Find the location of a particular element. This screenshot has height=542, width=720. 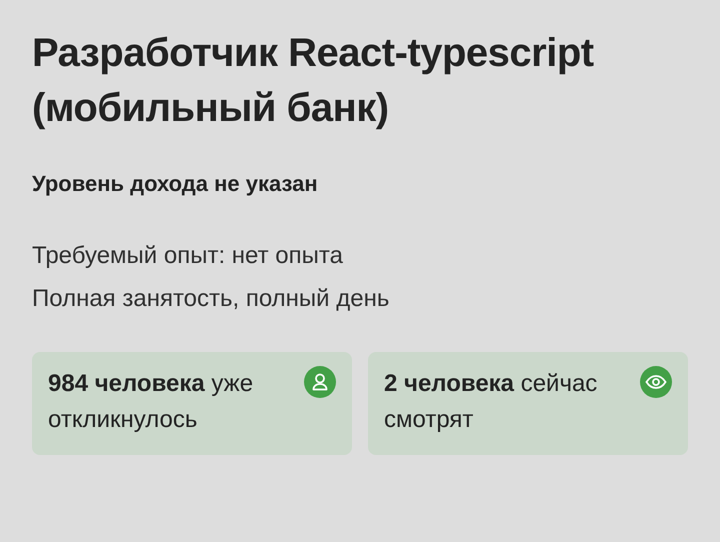

person-icon is located at coordinates (320, 382).